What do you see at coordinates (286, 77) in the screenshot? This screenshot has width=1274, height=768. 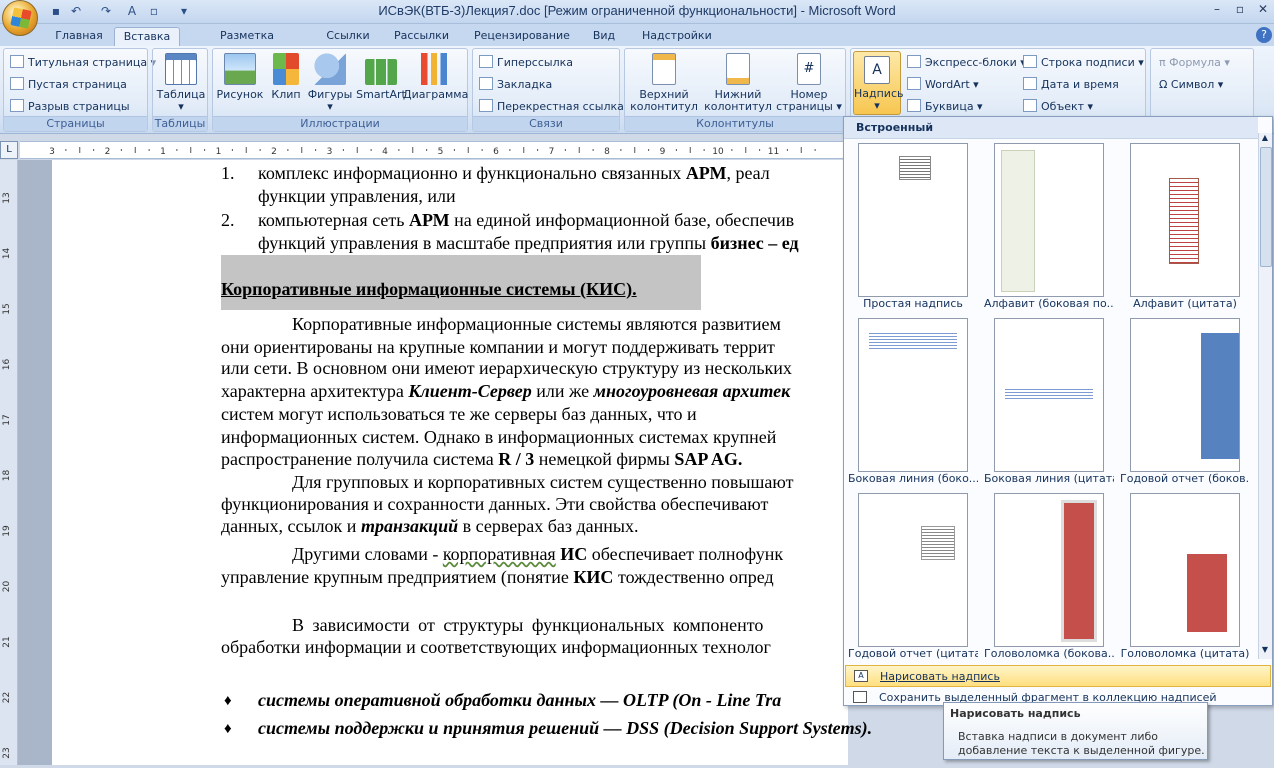 I see `clipart-button: Клип` at bounding box center [286, 77].